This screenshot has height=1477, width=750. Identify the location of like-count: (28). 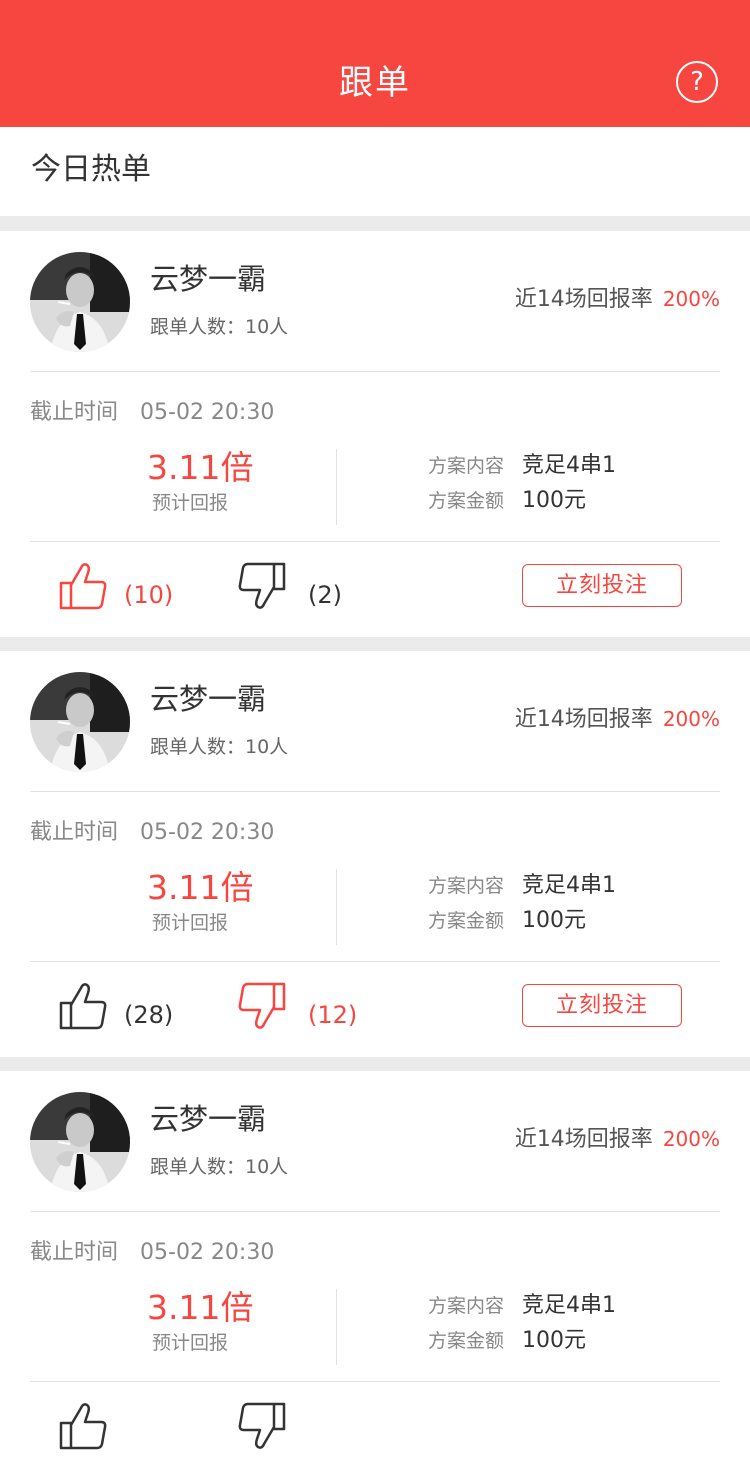
(149, 1015).